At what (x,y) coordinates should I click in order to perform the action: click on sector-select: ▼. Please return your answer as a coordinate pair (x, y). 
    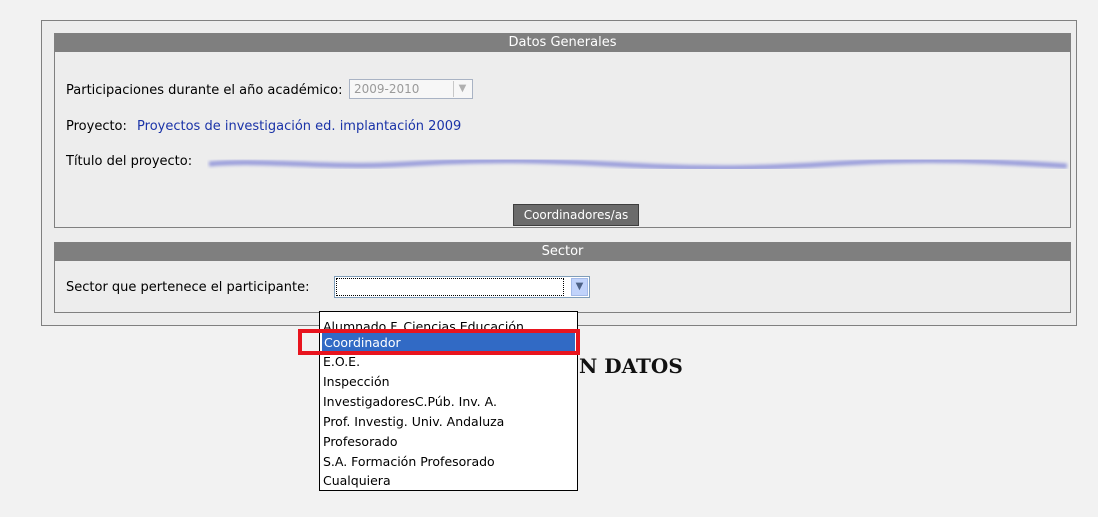
    Looking at the image, I should click on (462, 287).